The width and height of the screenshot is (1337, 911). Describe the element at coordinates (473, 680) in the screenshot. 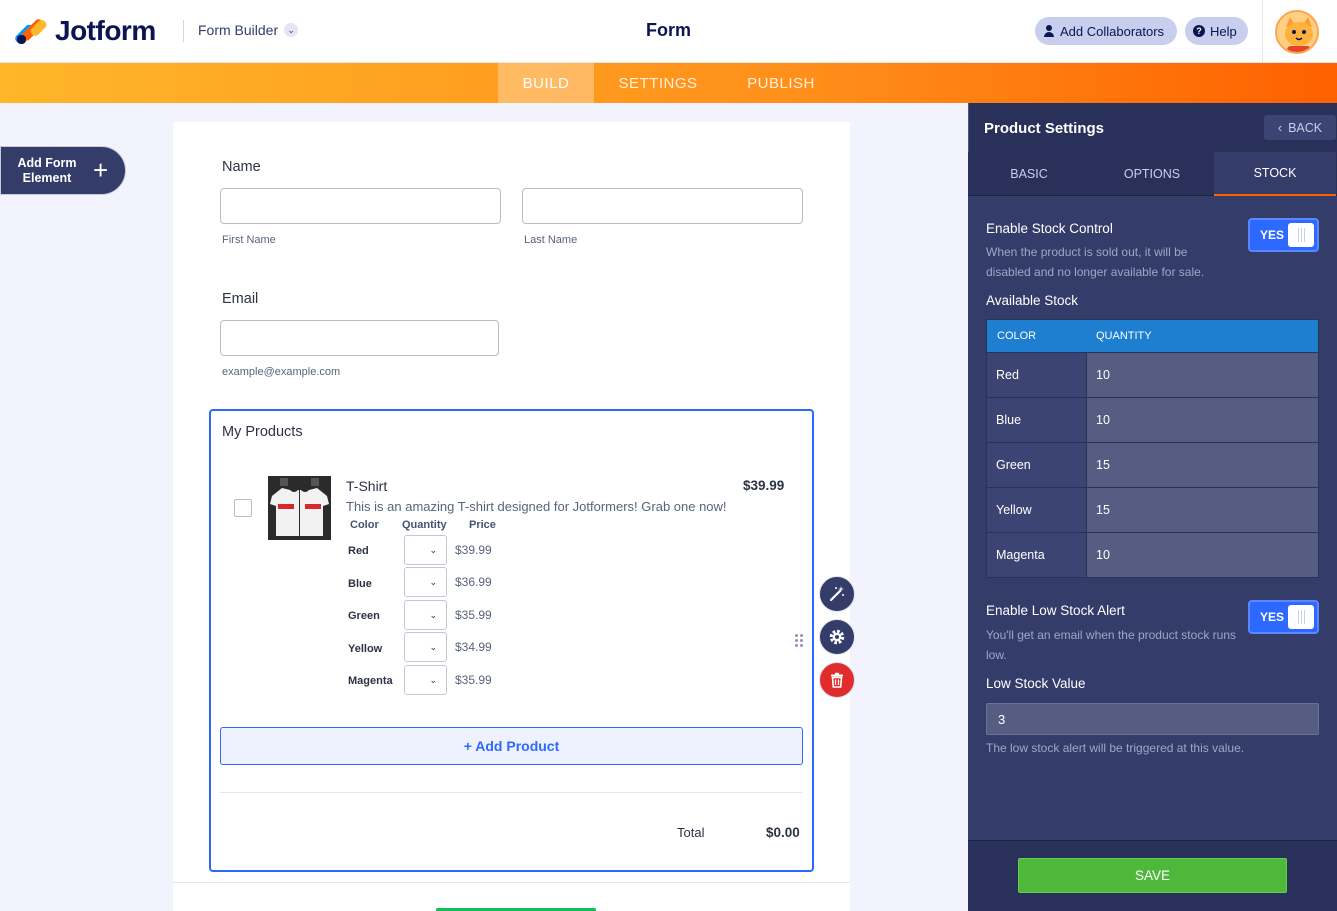

I see `option-price-magenta: $35.99` at that location.